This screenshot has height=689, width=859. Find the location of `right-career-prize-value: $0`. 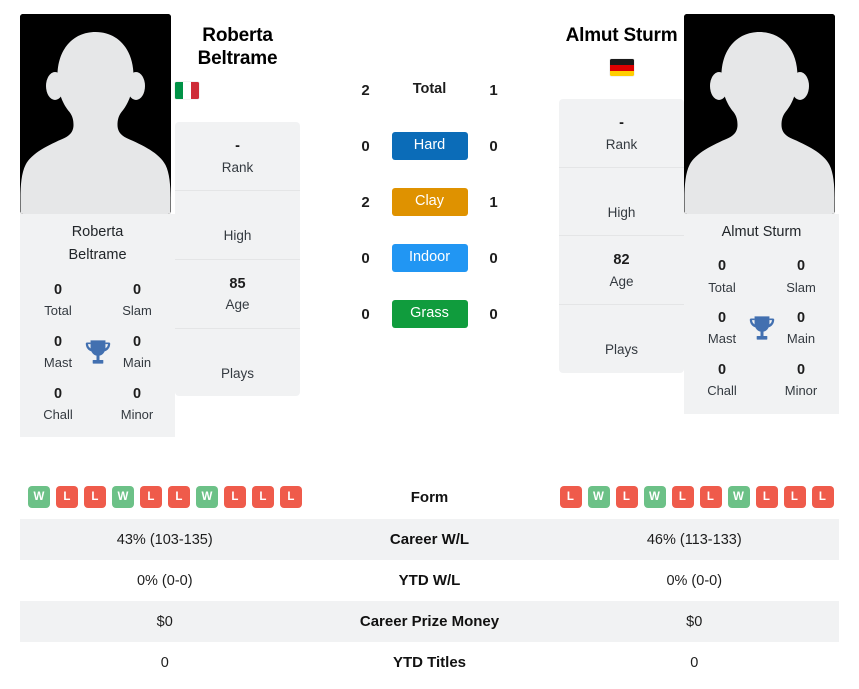

right-career-prize-value: $0 is located at coordinates (694, 621).